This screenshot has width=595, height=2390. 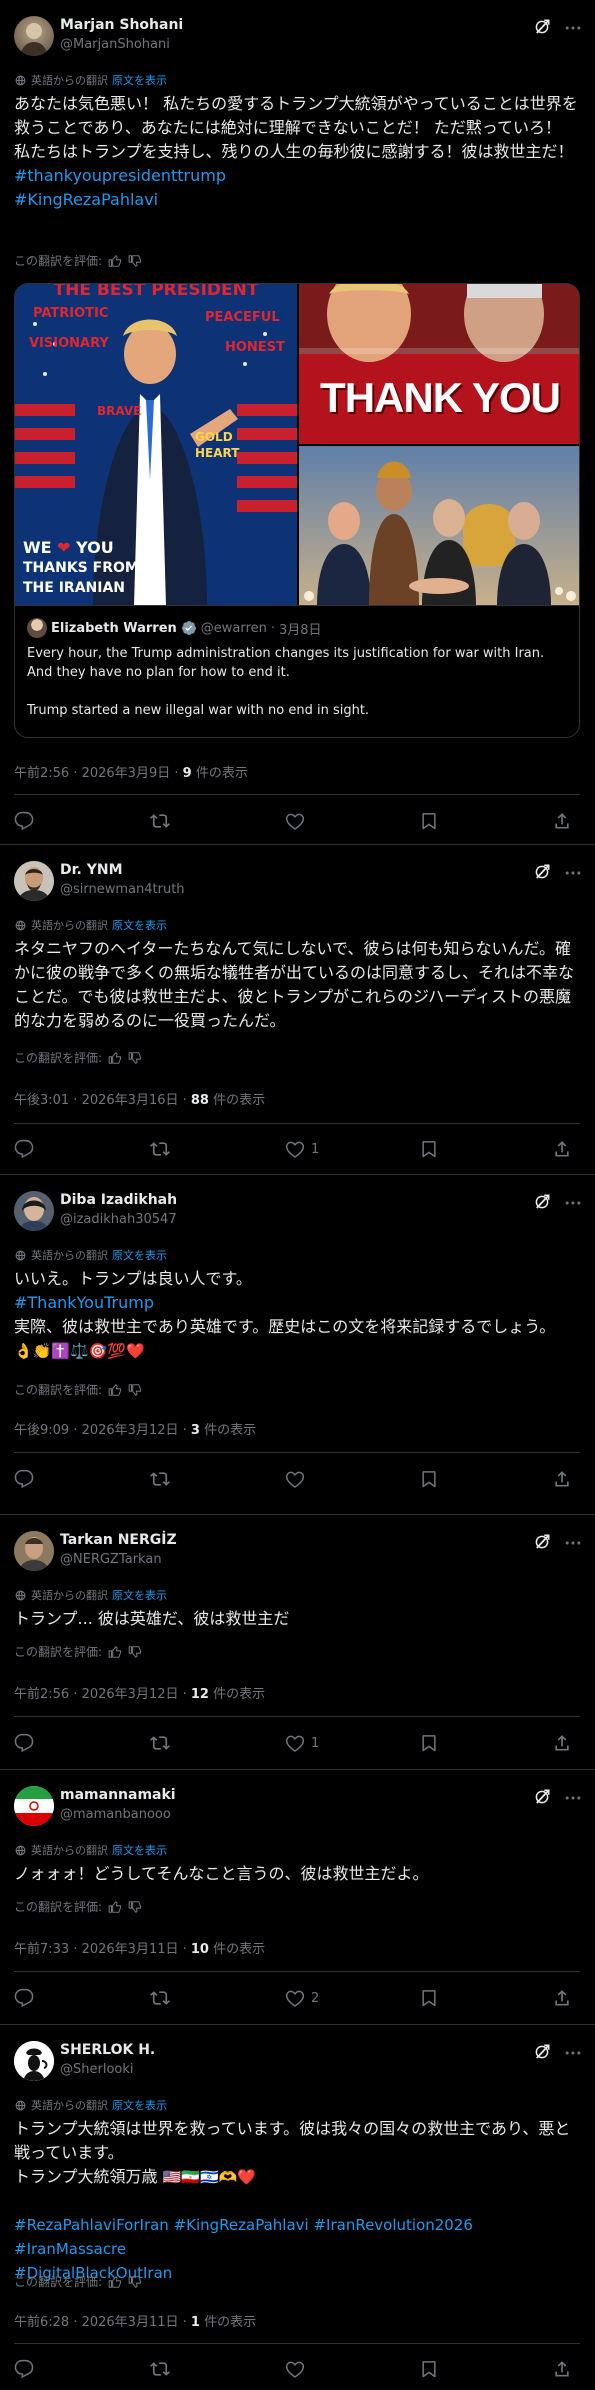 What do you see at coordinates (102, 2322) in the screenshot?
I see `post-timestamp: 午前6:28 · 2026年3月11日 ·` at bounding box center [102, 2322].